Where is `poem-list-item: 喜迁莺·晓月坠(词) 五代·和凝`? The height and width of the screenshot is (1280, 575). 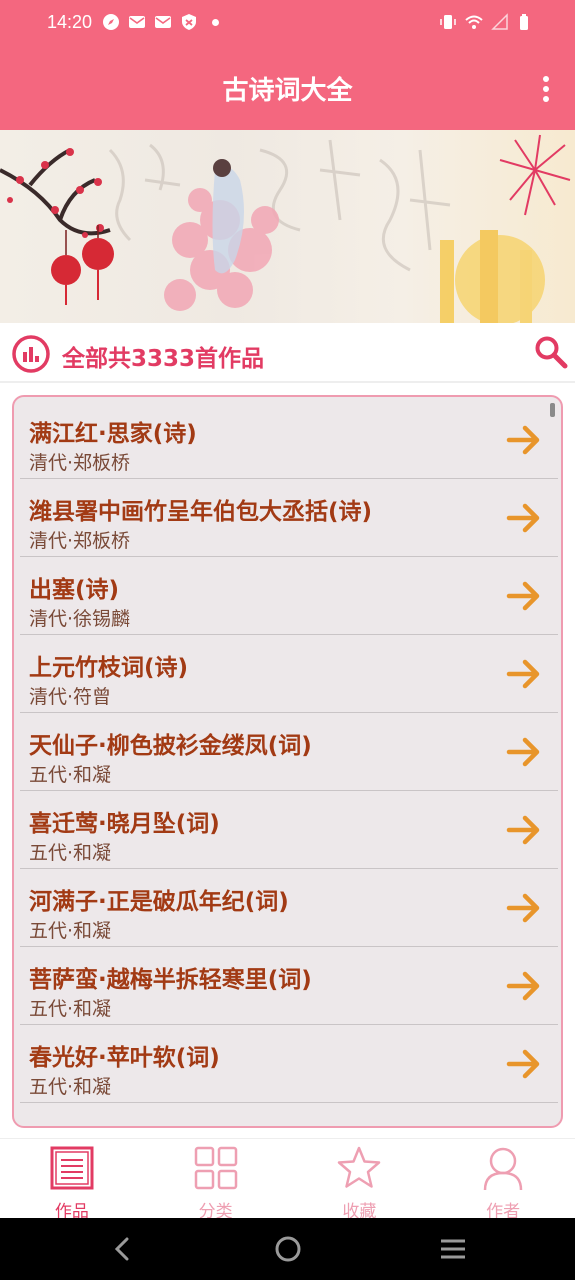
poem-list-item: 喜迁莺·晓月坠(词) 五代·和凝 is located at coordinates (289, 830).